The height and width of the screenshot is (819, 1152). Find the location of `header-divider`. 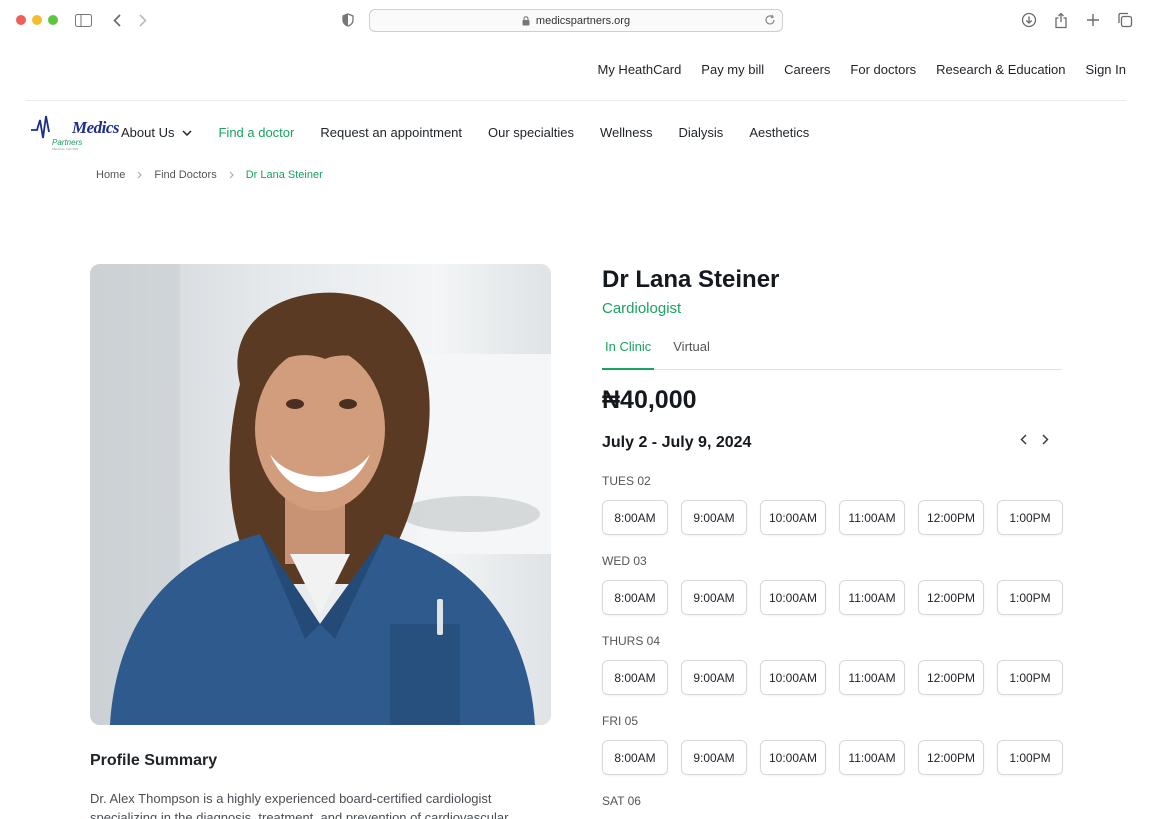

header-divider is located at coordinates (576, 100).